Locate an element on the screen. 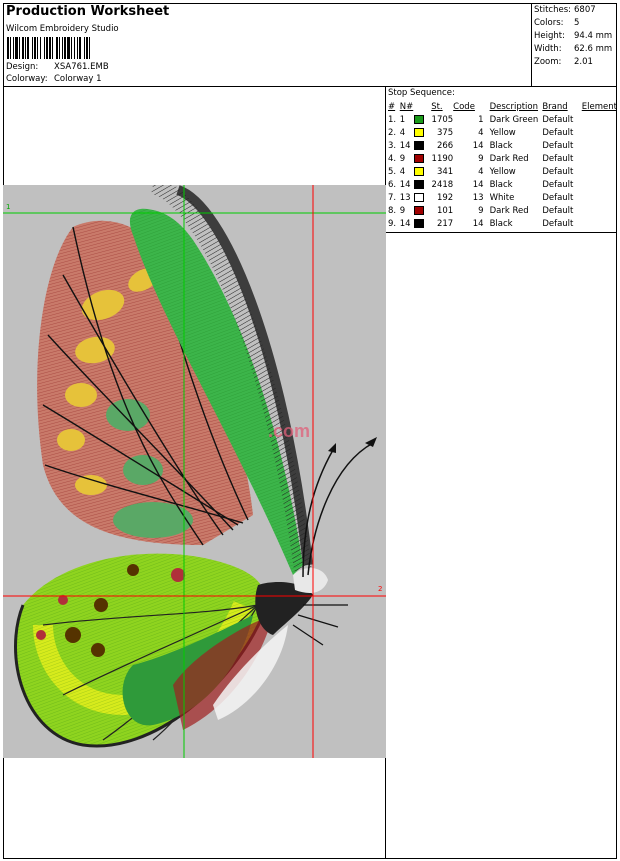 The width and height of the screenshot is (620, 861). table-row: 9. 14 217 14 Black Default is located at coordinates (501, 223).